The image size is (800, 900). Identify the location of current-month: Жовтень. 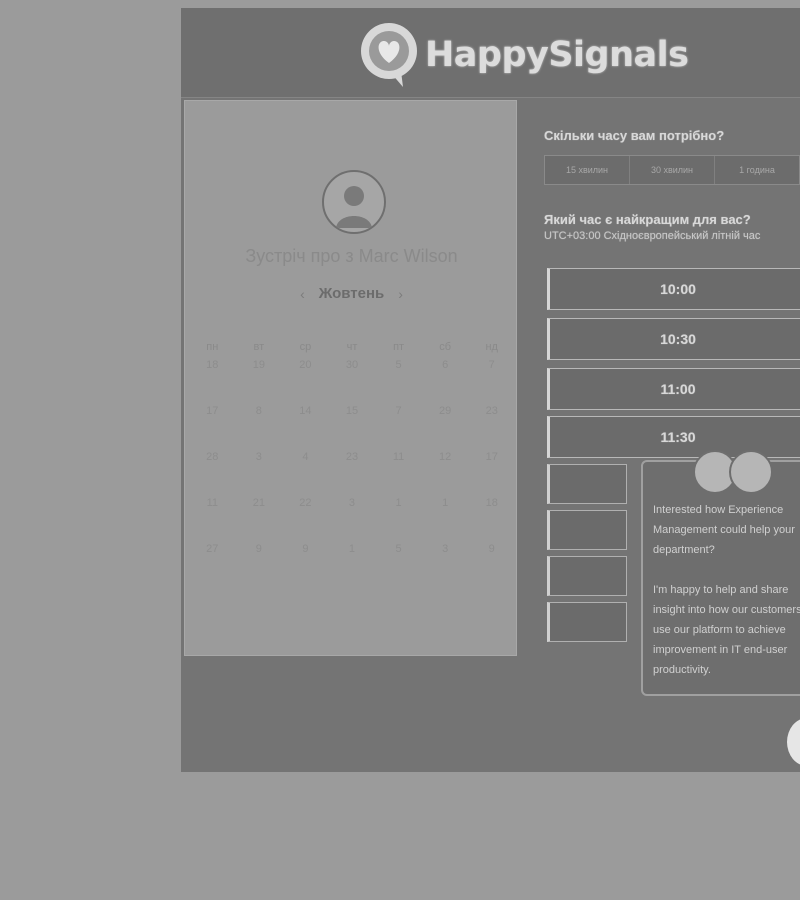
(351, 293).